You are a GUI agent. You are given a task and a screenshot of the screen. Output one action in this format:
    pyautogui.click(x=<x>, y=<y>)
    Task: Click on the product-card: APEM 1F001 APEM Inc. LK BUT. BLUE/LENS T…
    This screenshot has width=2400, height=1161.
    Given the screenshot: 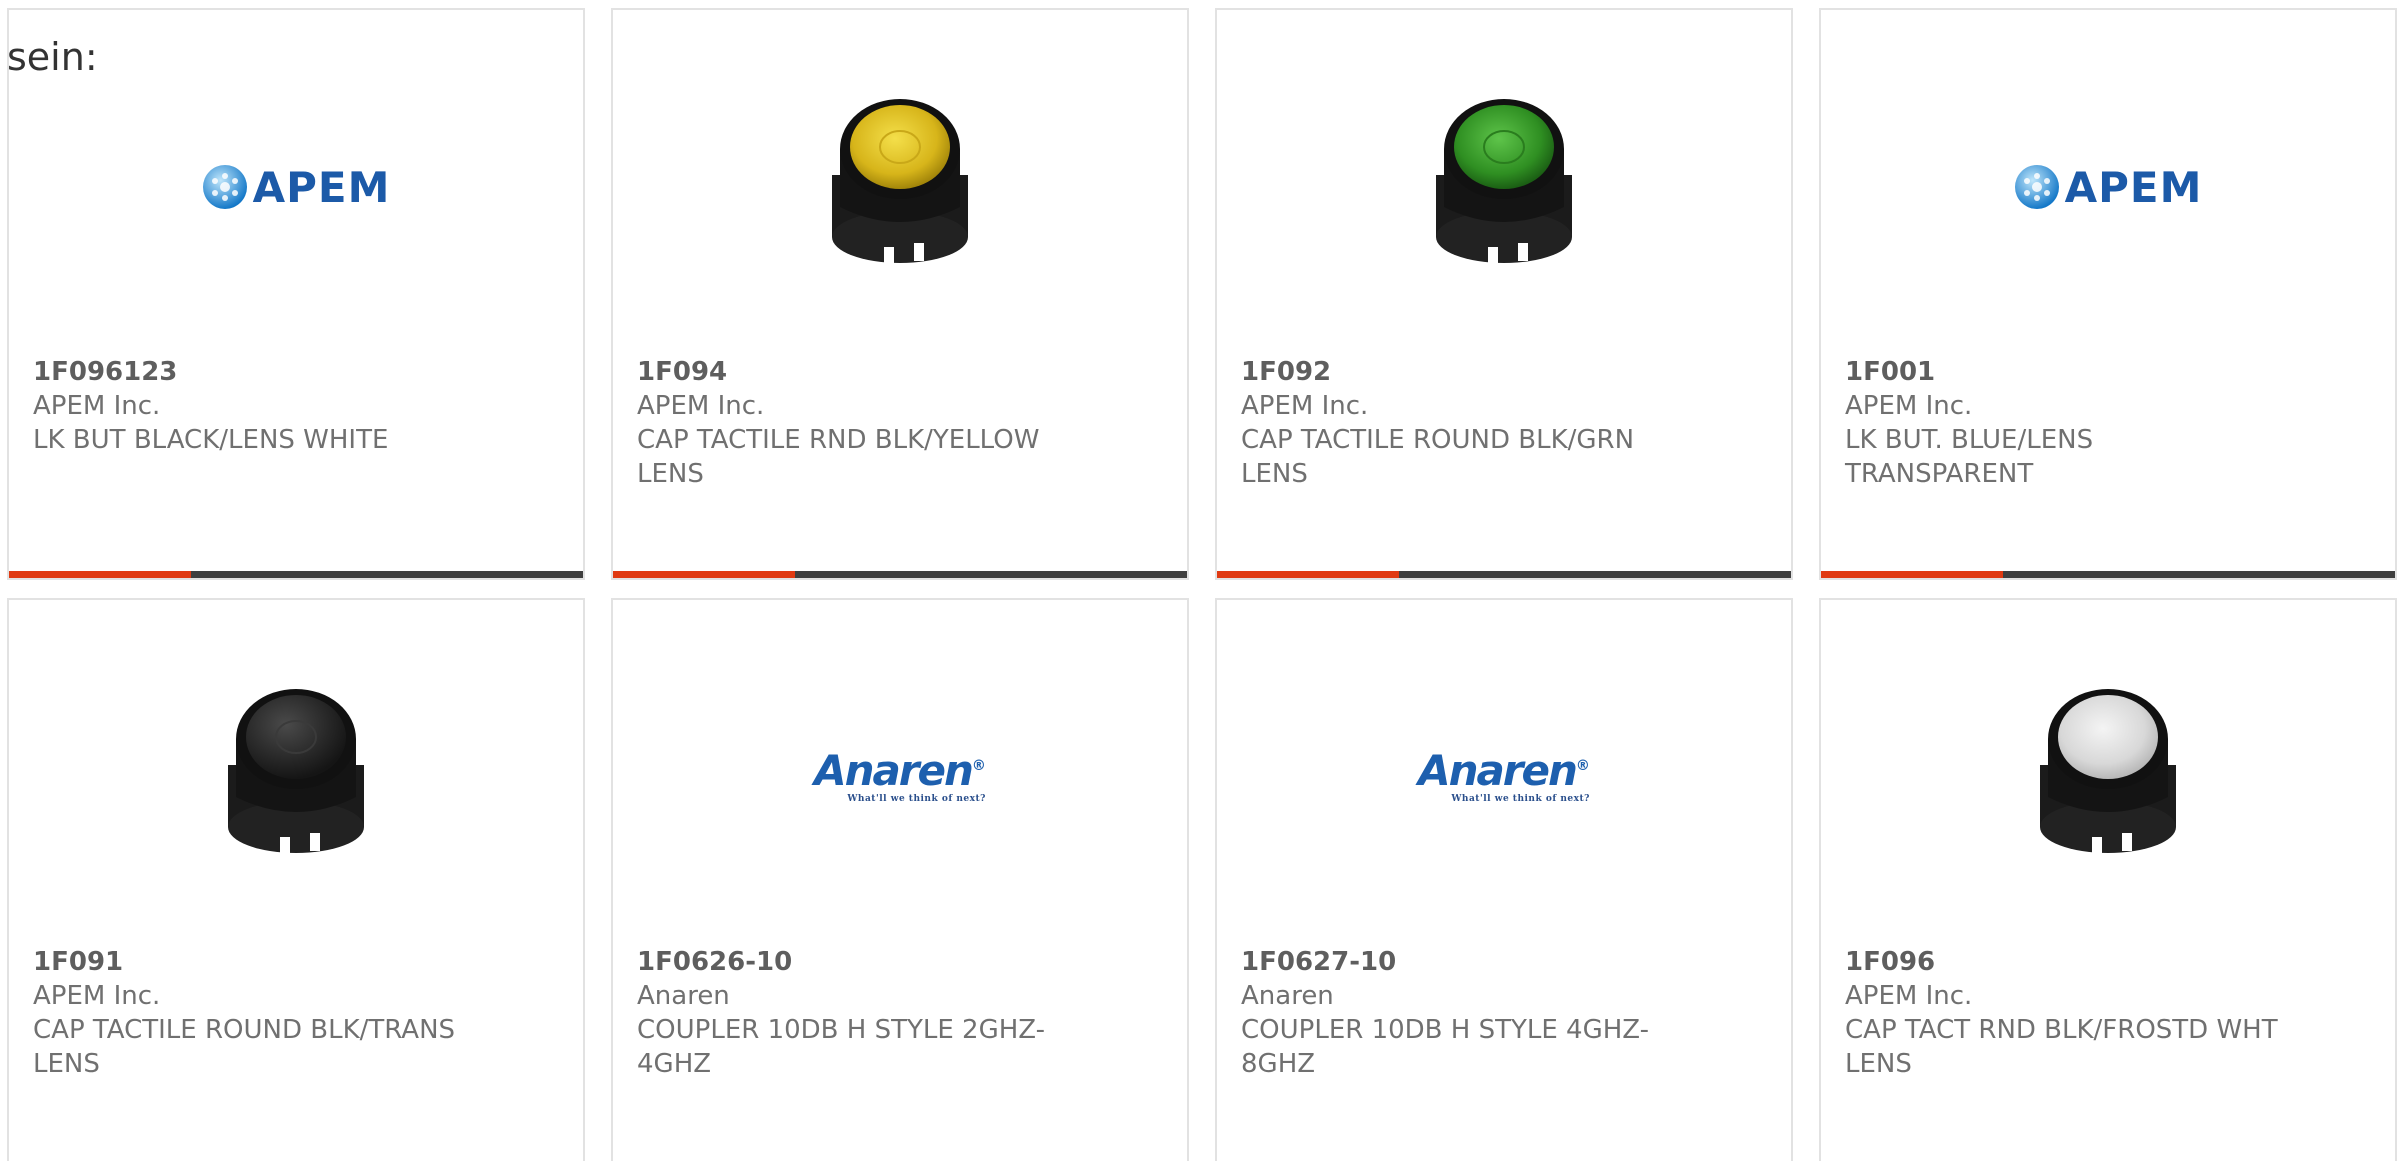 What is the action you would take?
    pyautogui.click(x=2108, y=294)
    